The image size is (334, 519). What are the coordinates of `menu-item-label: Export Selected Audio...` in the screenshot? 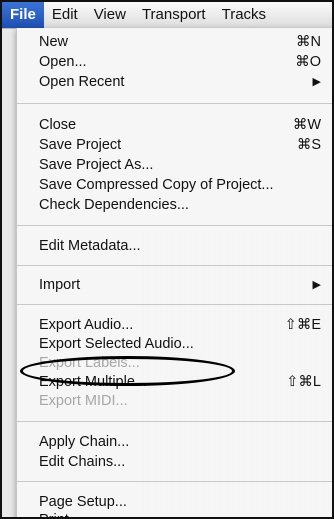 It's located at (116, 344).